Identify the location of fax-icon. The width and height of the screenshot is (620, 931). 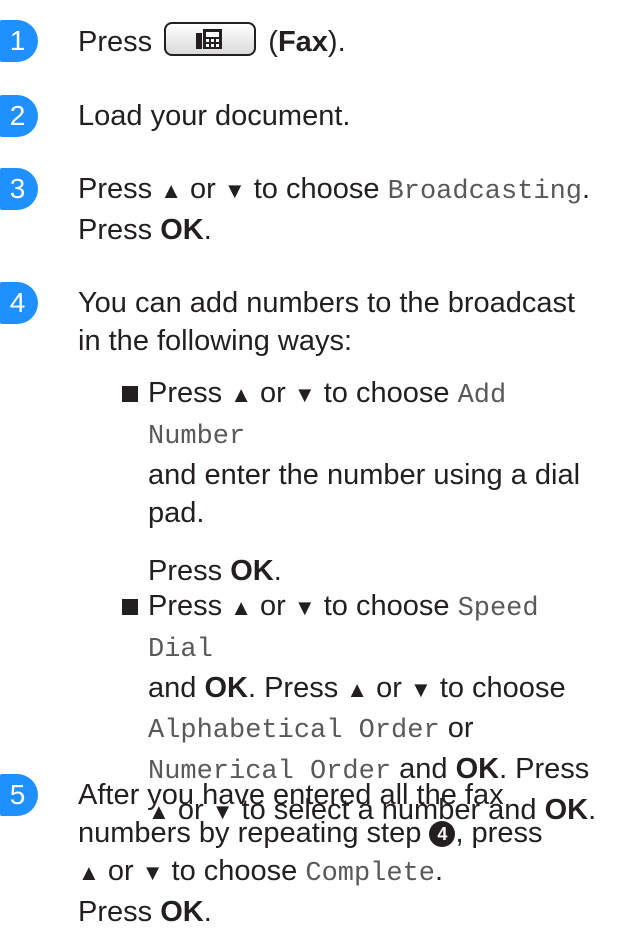
(209, 39).